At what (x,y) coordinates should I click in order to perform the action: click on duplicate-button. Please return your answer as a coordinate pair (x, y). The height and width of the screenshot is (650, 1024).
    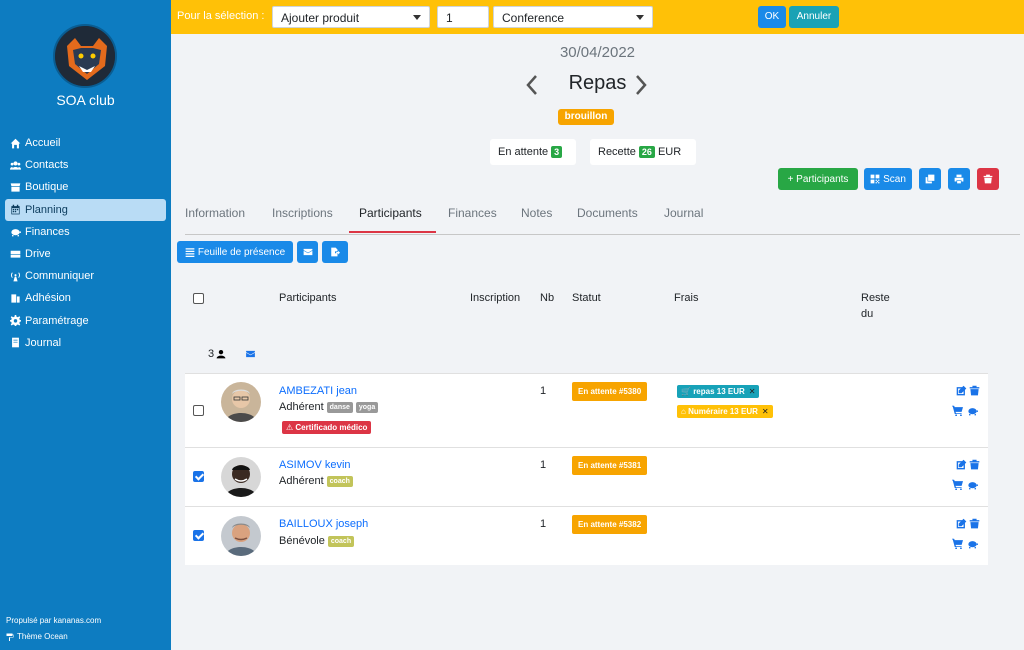
    Looking at the image, I should click on (930, 179).